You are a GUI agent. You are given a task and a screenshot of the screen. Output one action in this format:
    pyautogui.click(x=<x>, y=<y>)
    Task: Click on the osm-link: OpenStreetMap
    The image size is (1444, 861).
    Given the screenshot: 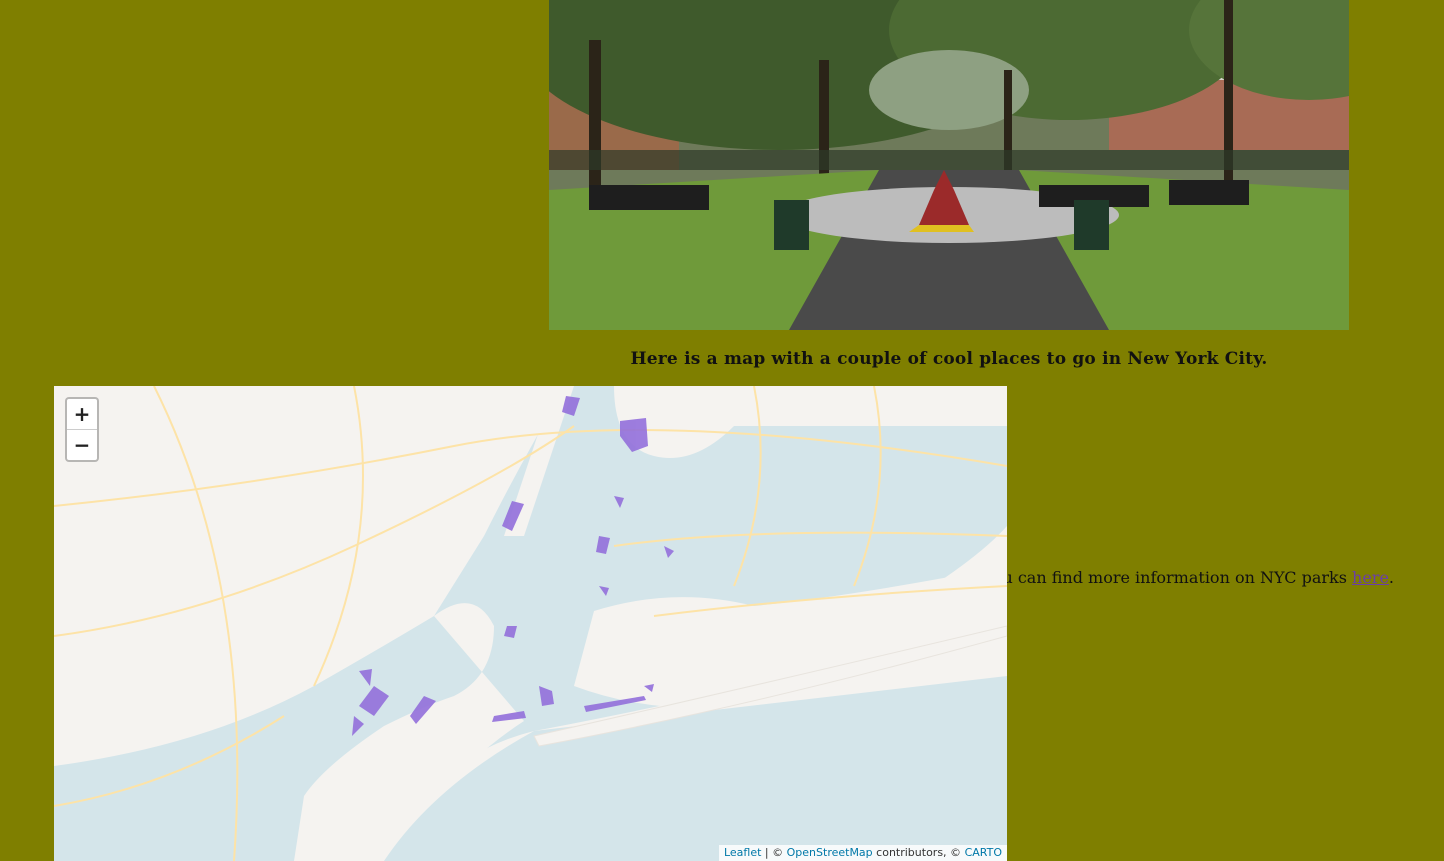 What is the action you would take?
    pyautogui.click(x=830, y=852)
    